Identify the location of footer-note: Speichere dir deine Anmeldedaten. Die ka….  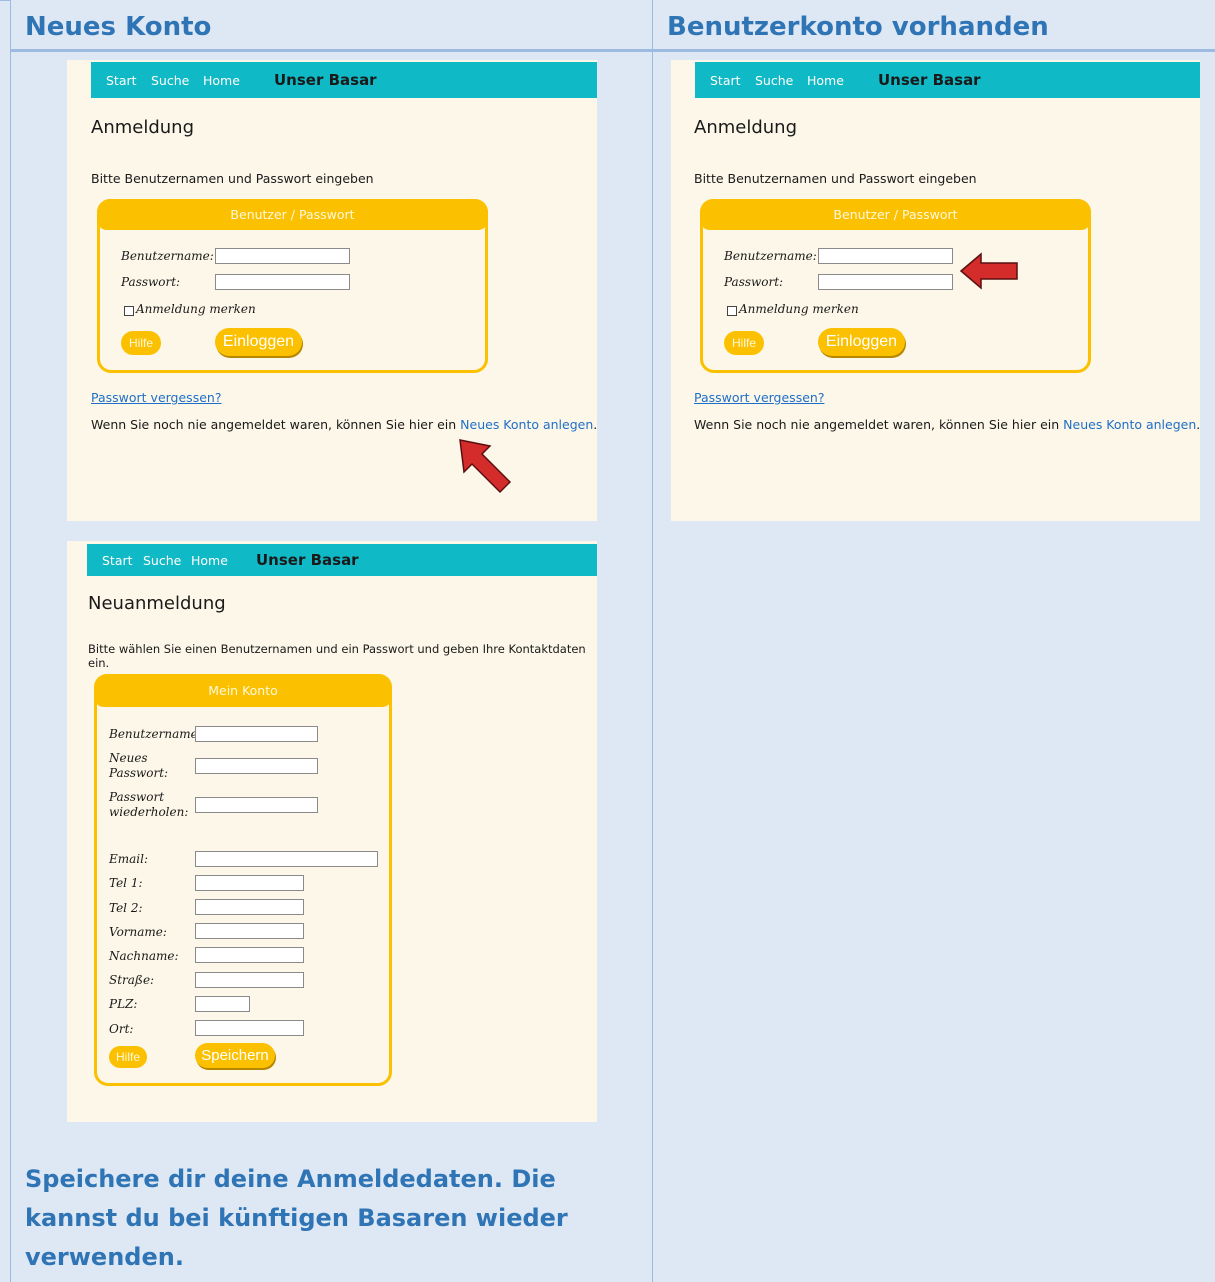
(296, 1218).